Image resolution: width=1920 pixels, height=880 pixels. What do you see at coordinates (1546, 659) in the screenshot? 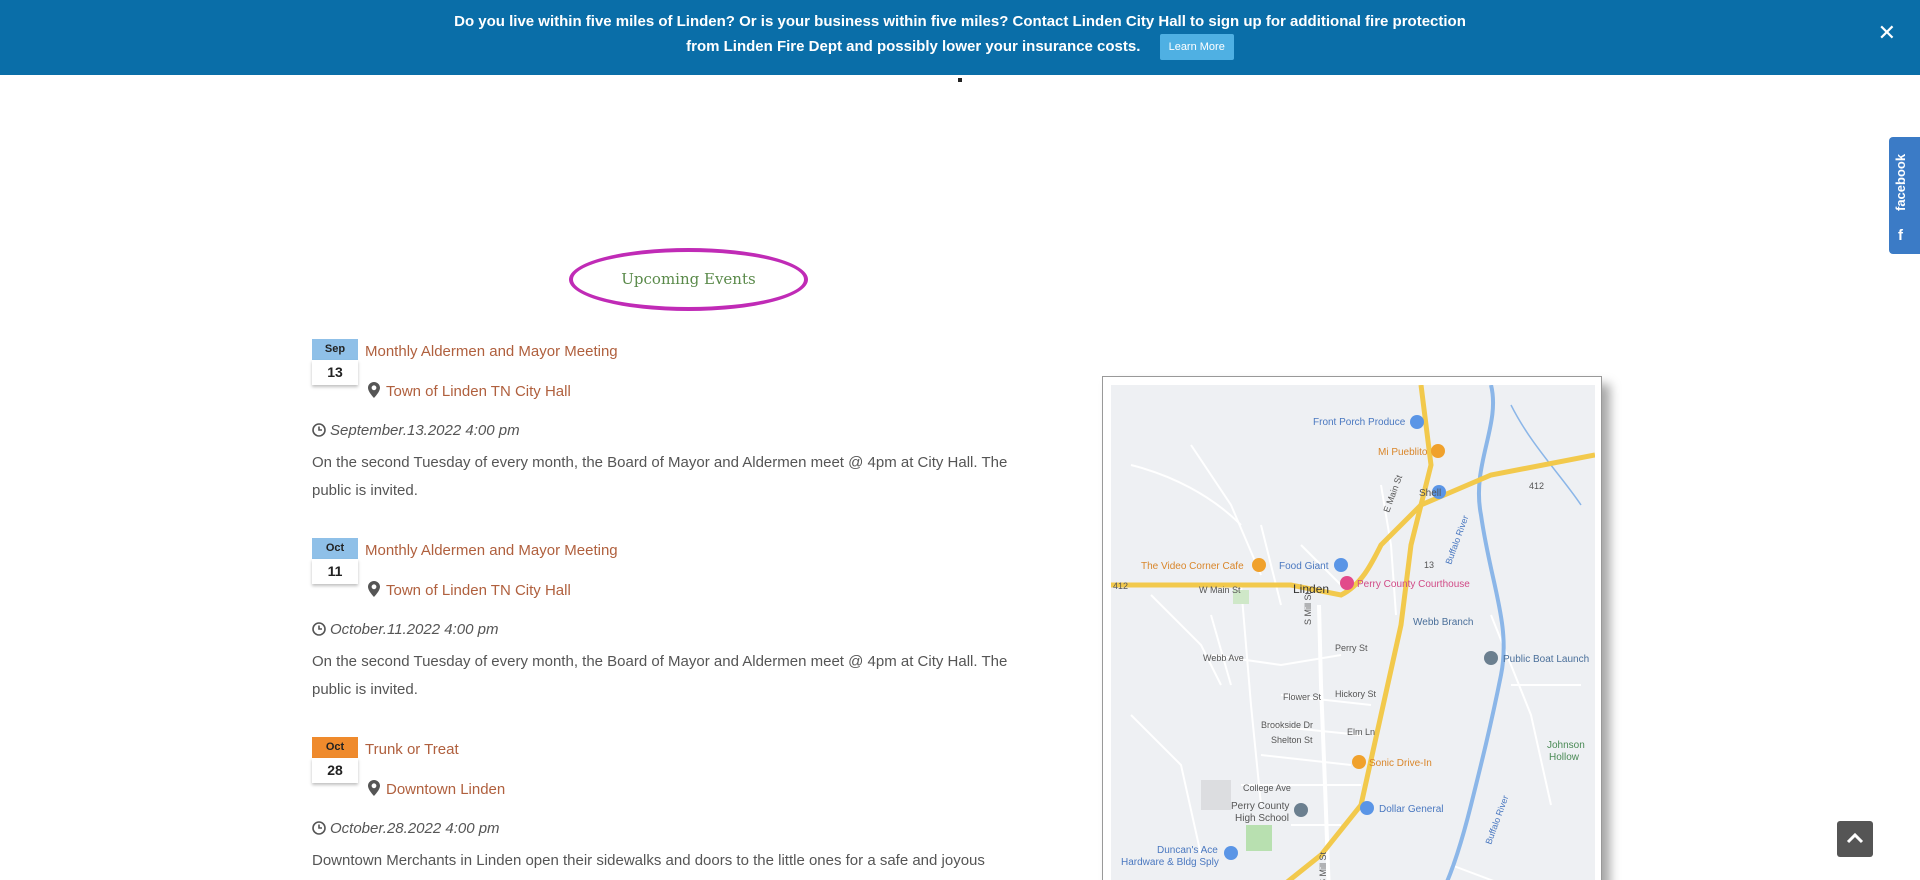
I see `map-label: Public Boat Launch` at bounding box center [1546, 659].